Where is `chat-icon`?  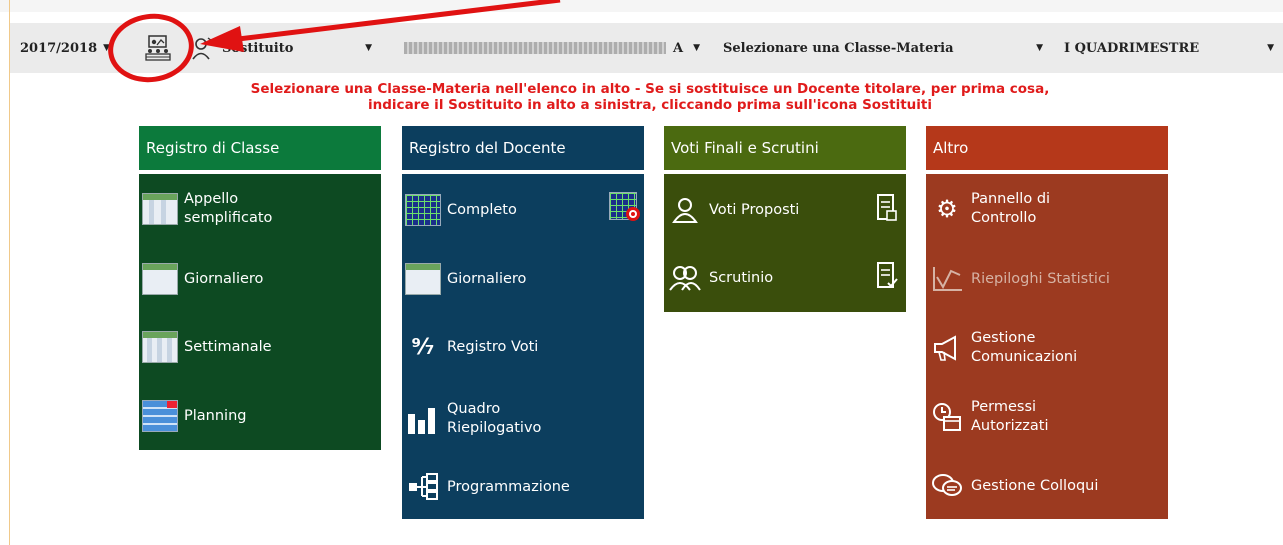 chat-icon is located at coordinates (947, 486).